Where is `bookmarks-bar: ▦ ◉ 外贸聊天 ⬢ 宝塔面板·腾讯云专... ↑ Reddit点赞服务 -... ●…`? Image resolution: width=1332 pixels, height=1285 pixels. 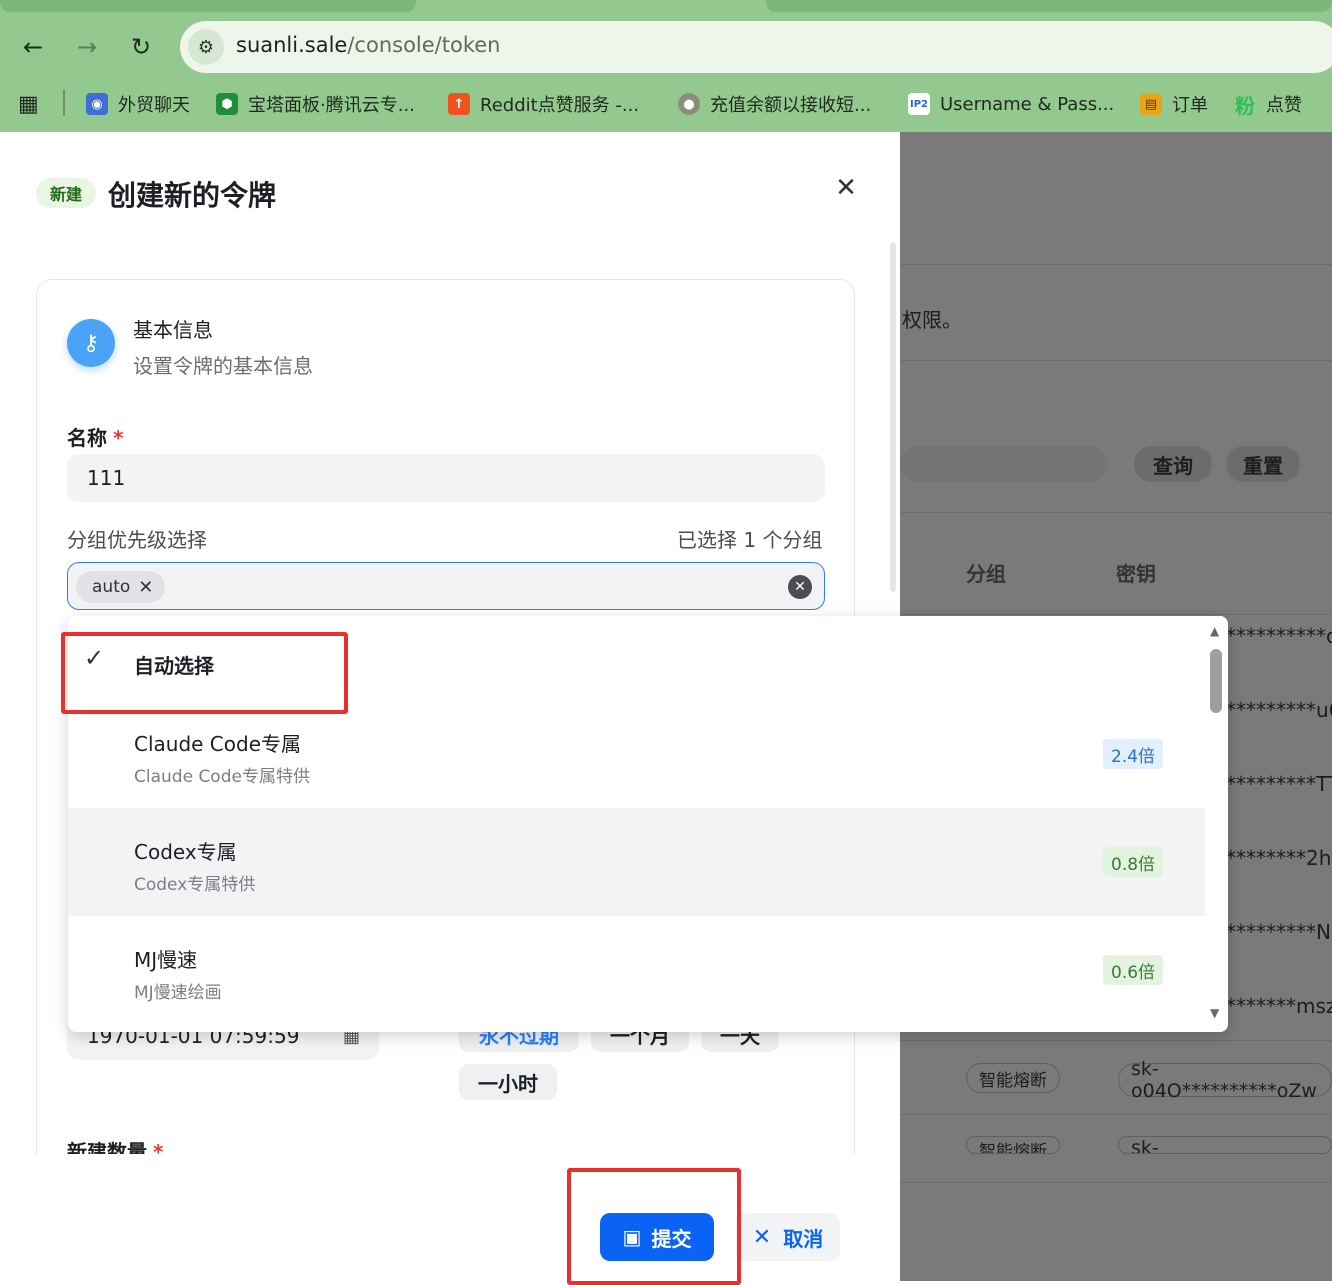 bookmarks-bar: ▦ ◉ 外贸聊天 ⬢ 宝塔面板·腾讯云专... ↑ Reddit点赞服务 -... ●… is located at coordinates (666, 104).